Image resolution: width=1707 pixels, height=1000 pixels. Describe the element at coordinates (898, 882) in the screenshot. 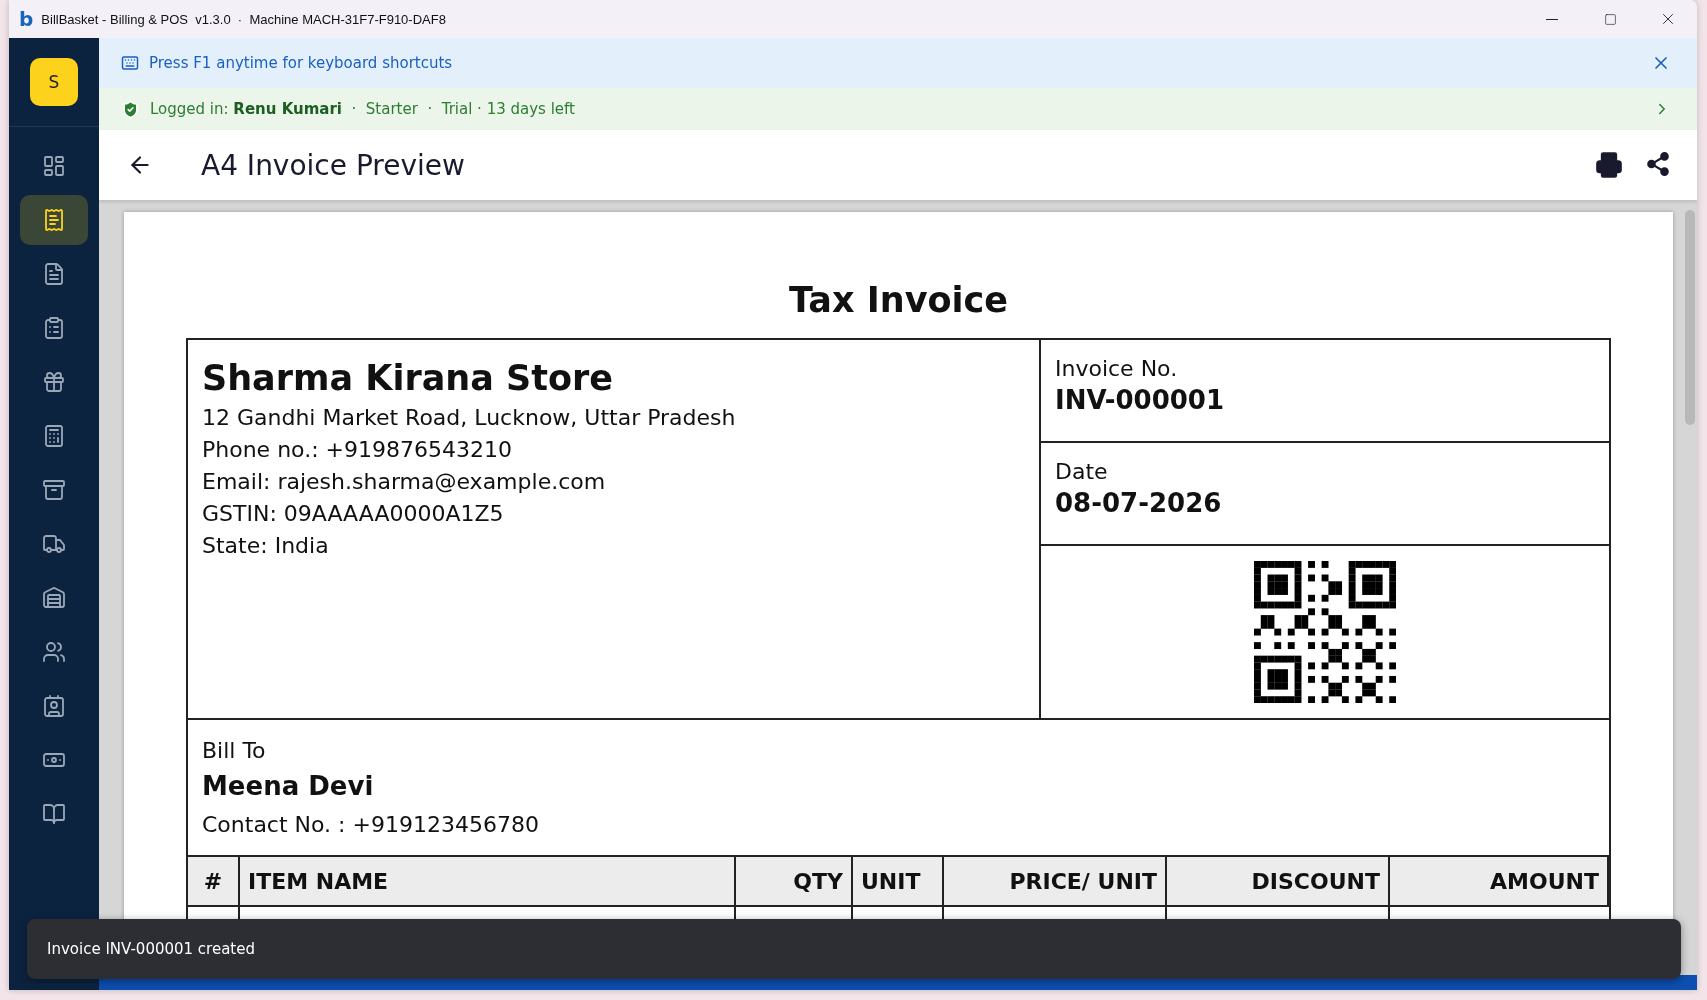

I see `column-header: UNIT` at that location.